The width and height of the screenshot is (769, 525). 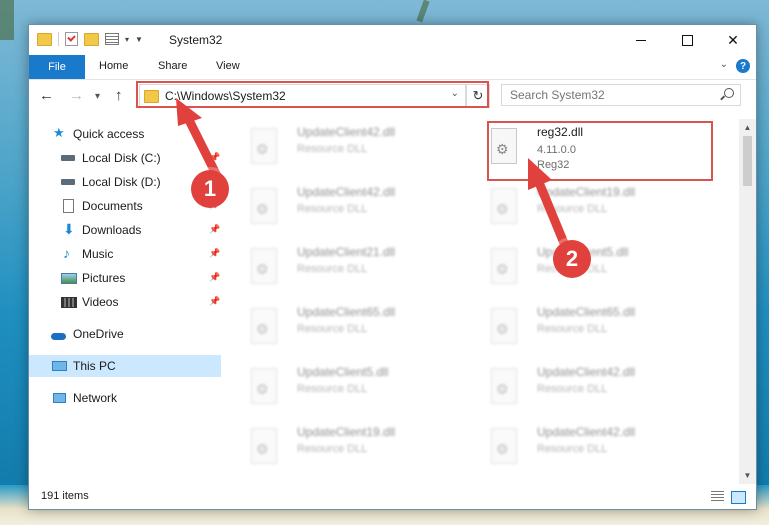 I want to click on step-marker-2: 2, so click(x=572, y=259).